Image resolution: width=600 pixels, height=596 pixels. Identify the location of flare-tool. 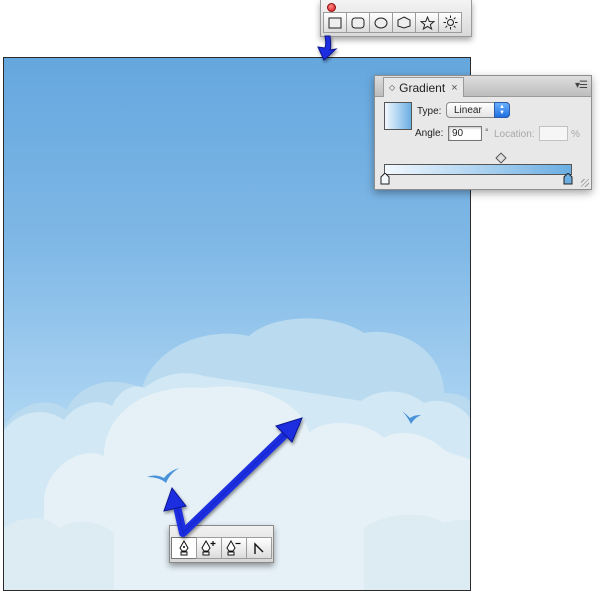
(450, 22).